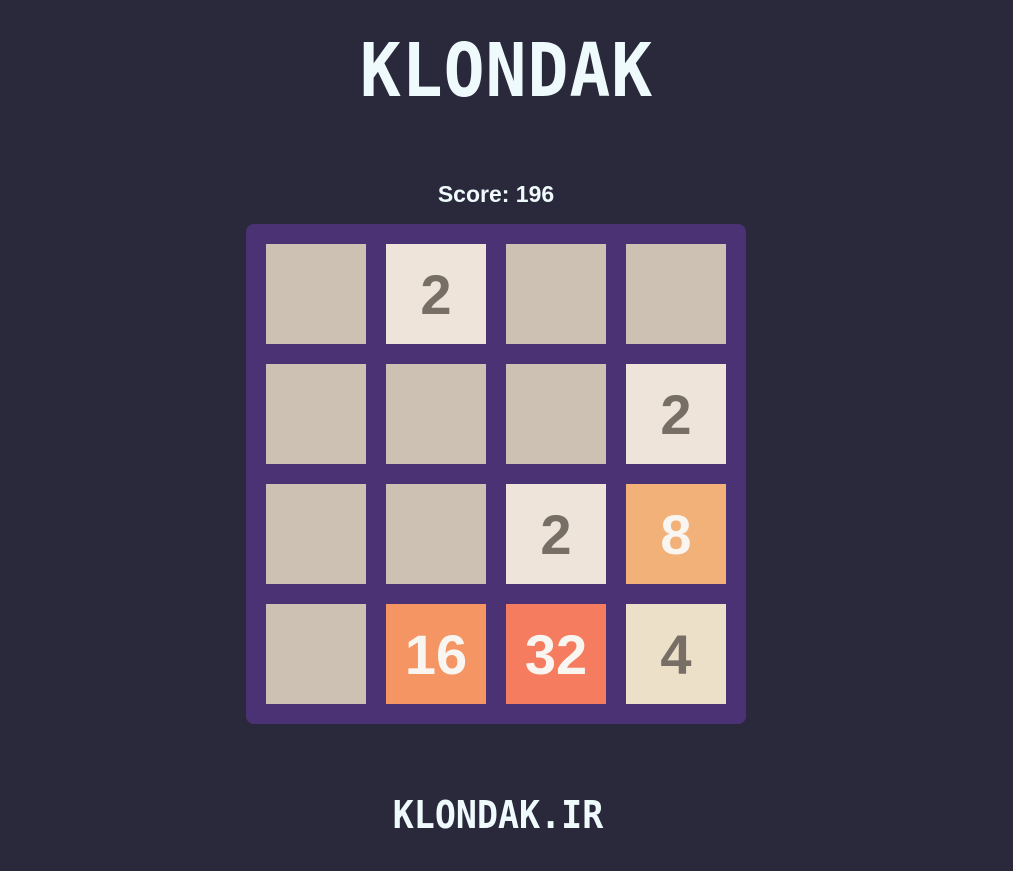 This screenshot has height=871, width=1013. Describe the element at coordinates (556, 414) in the screenshot. I see `tile-r2-c3` at that location.